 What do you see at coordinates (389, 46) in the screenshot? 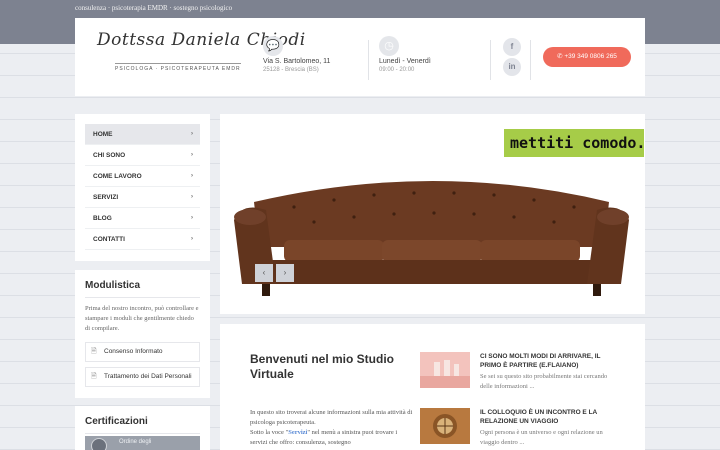
I see `clock-icon: ◷` at bounding box center [389, 46].